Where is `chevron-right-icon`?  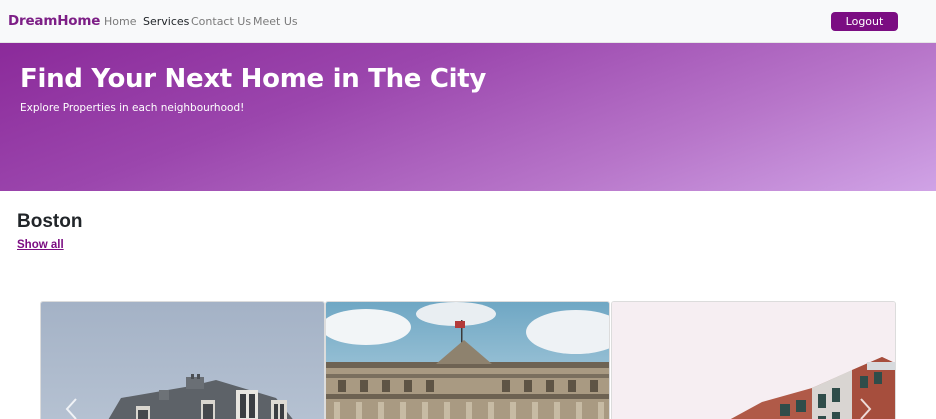 chevron-right-icon is located at coordinates (866, 408).